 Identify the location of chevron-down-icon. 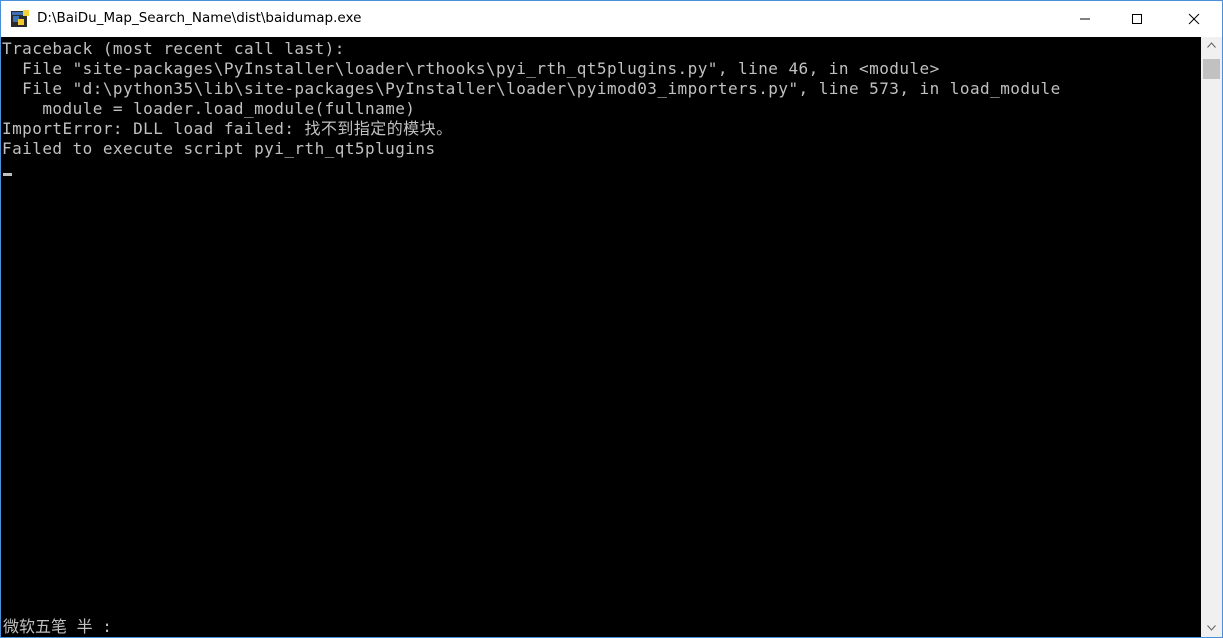
(1211, 628).